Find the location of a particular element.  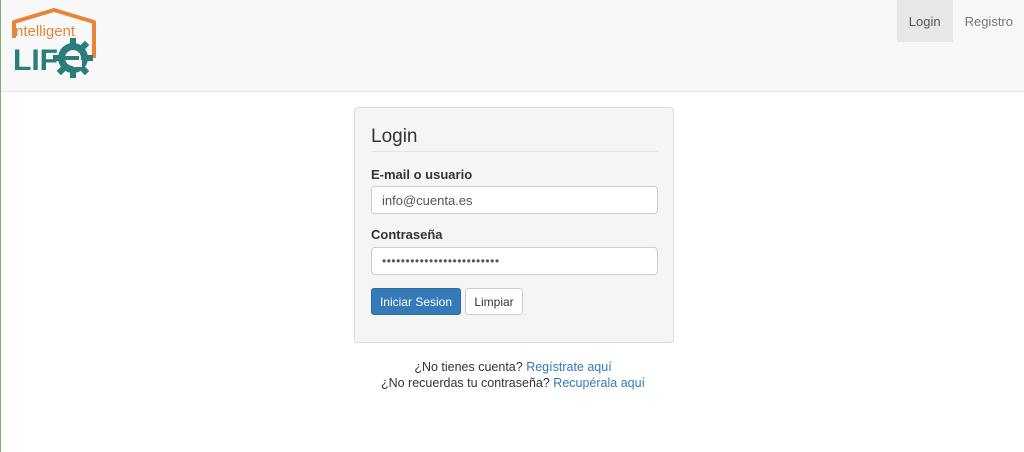

password-value: ••••••••••••••••••••••••• is located at coordinates (441, 261).